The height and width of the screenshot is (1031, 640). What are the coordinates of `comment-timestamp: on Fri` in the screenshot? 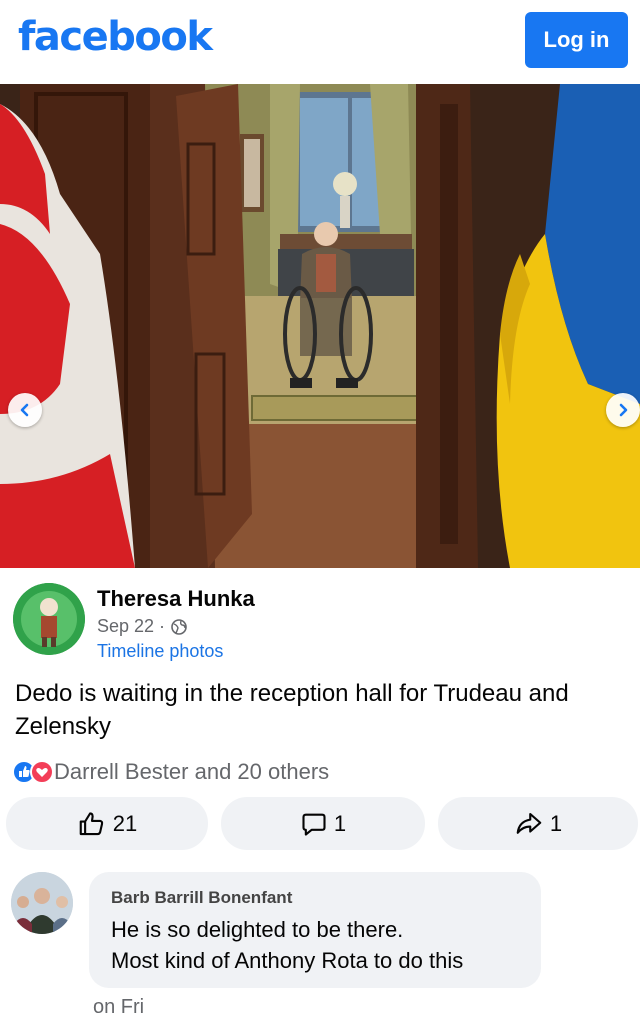 It's located at (118, 1007).